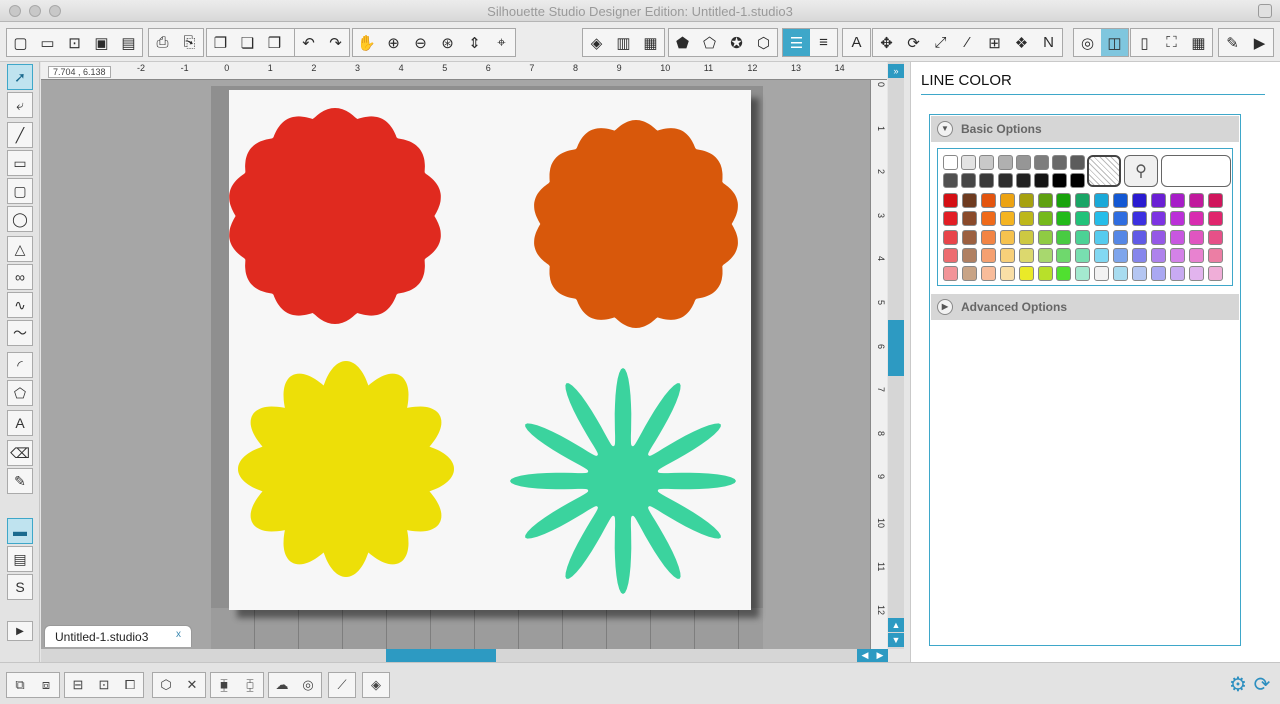  What do you see at coordinates (650, 42) in the screenshot?
I see `fill-pattern-icon: ▦` at bounding box center [650, 42].